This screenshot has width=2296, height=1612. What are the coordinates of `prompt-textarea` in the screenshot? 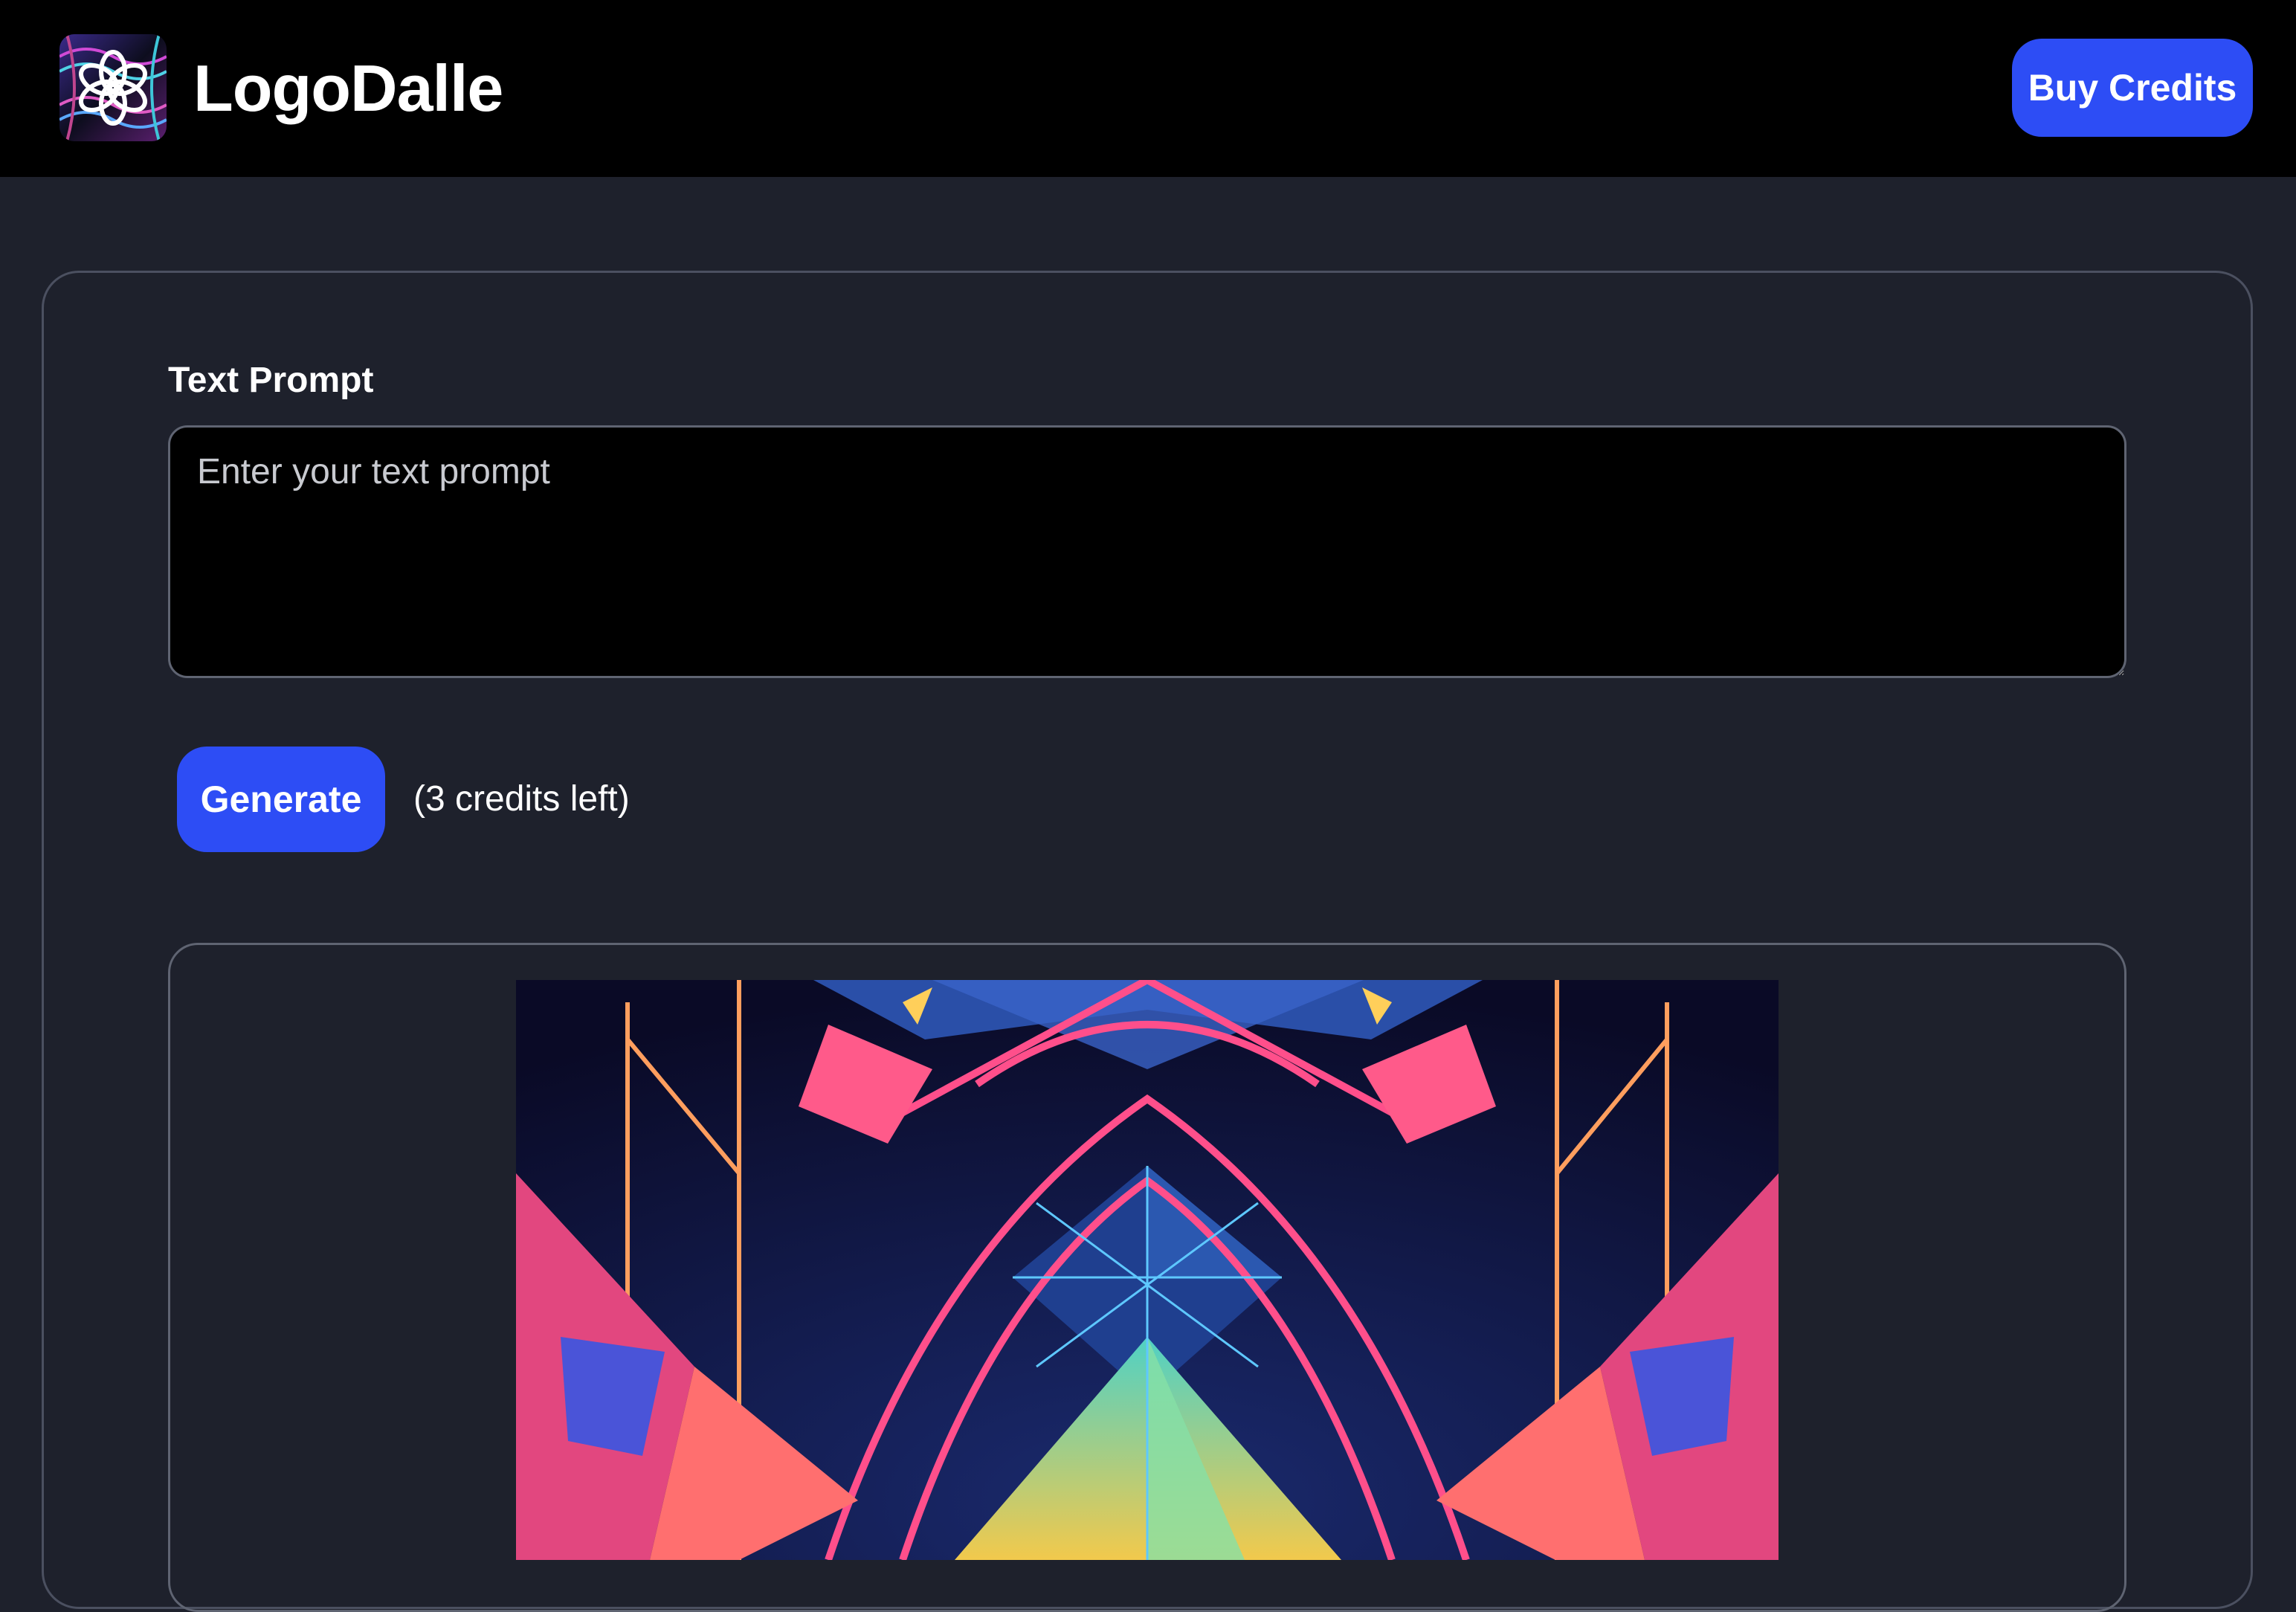 It's located at (1147, 551).